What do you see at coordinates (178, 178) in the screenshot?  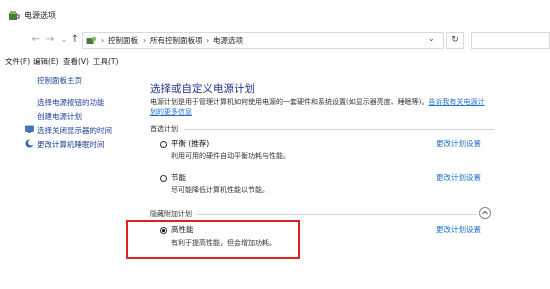 I see `power-saver-plan-name: 节能` at bounding box center [178, 178].